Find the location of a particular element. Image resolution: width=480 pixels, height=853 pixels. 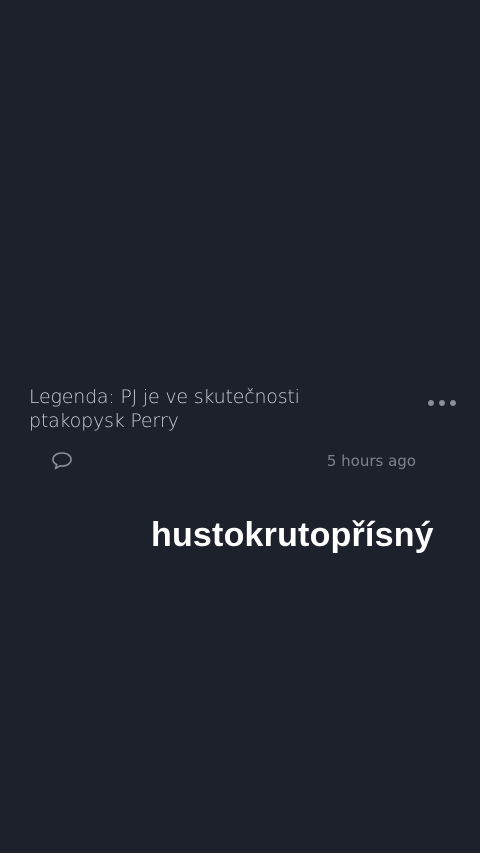

speech-bubble-icon is located at coordinates (62, 461).